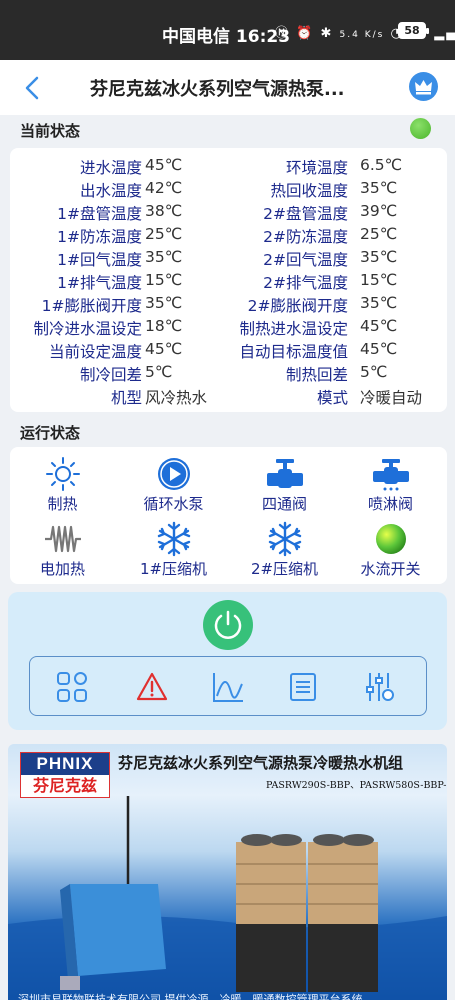  What do you see at coordinates (297, 306) in the screenshot?
I see `param-label: 2#膨胀阀开度` at bounding box center [297, 306].